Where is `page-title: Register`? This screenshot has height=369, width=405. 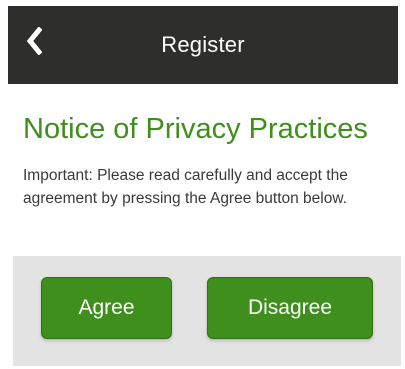
page-title: Register is located at coordinates (203, 44).